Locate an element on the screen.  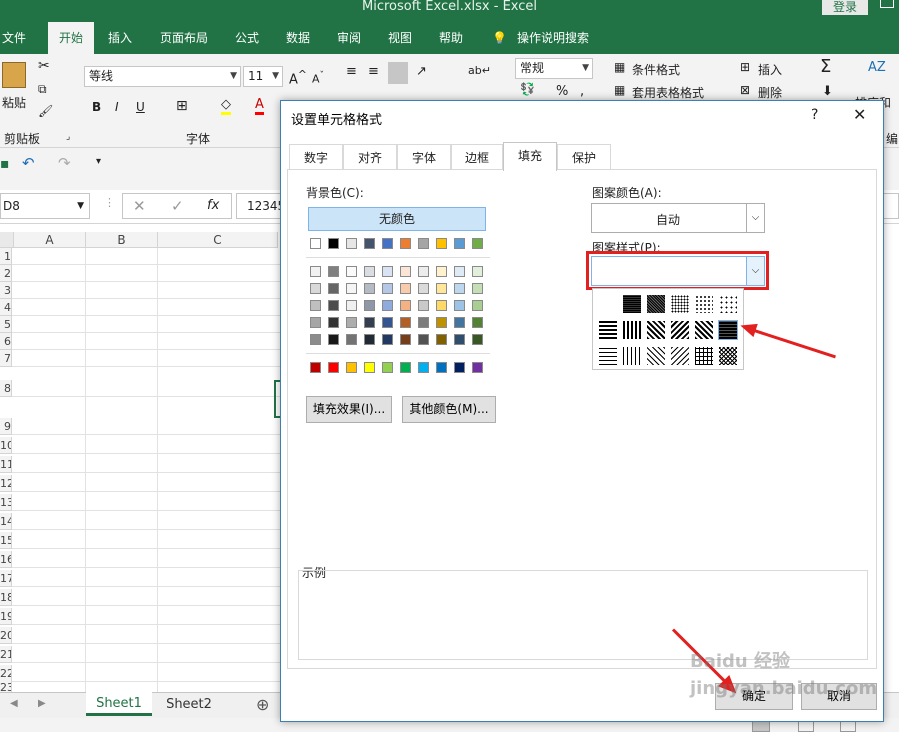
row-header: 11 is located at coordinates (6, 464).